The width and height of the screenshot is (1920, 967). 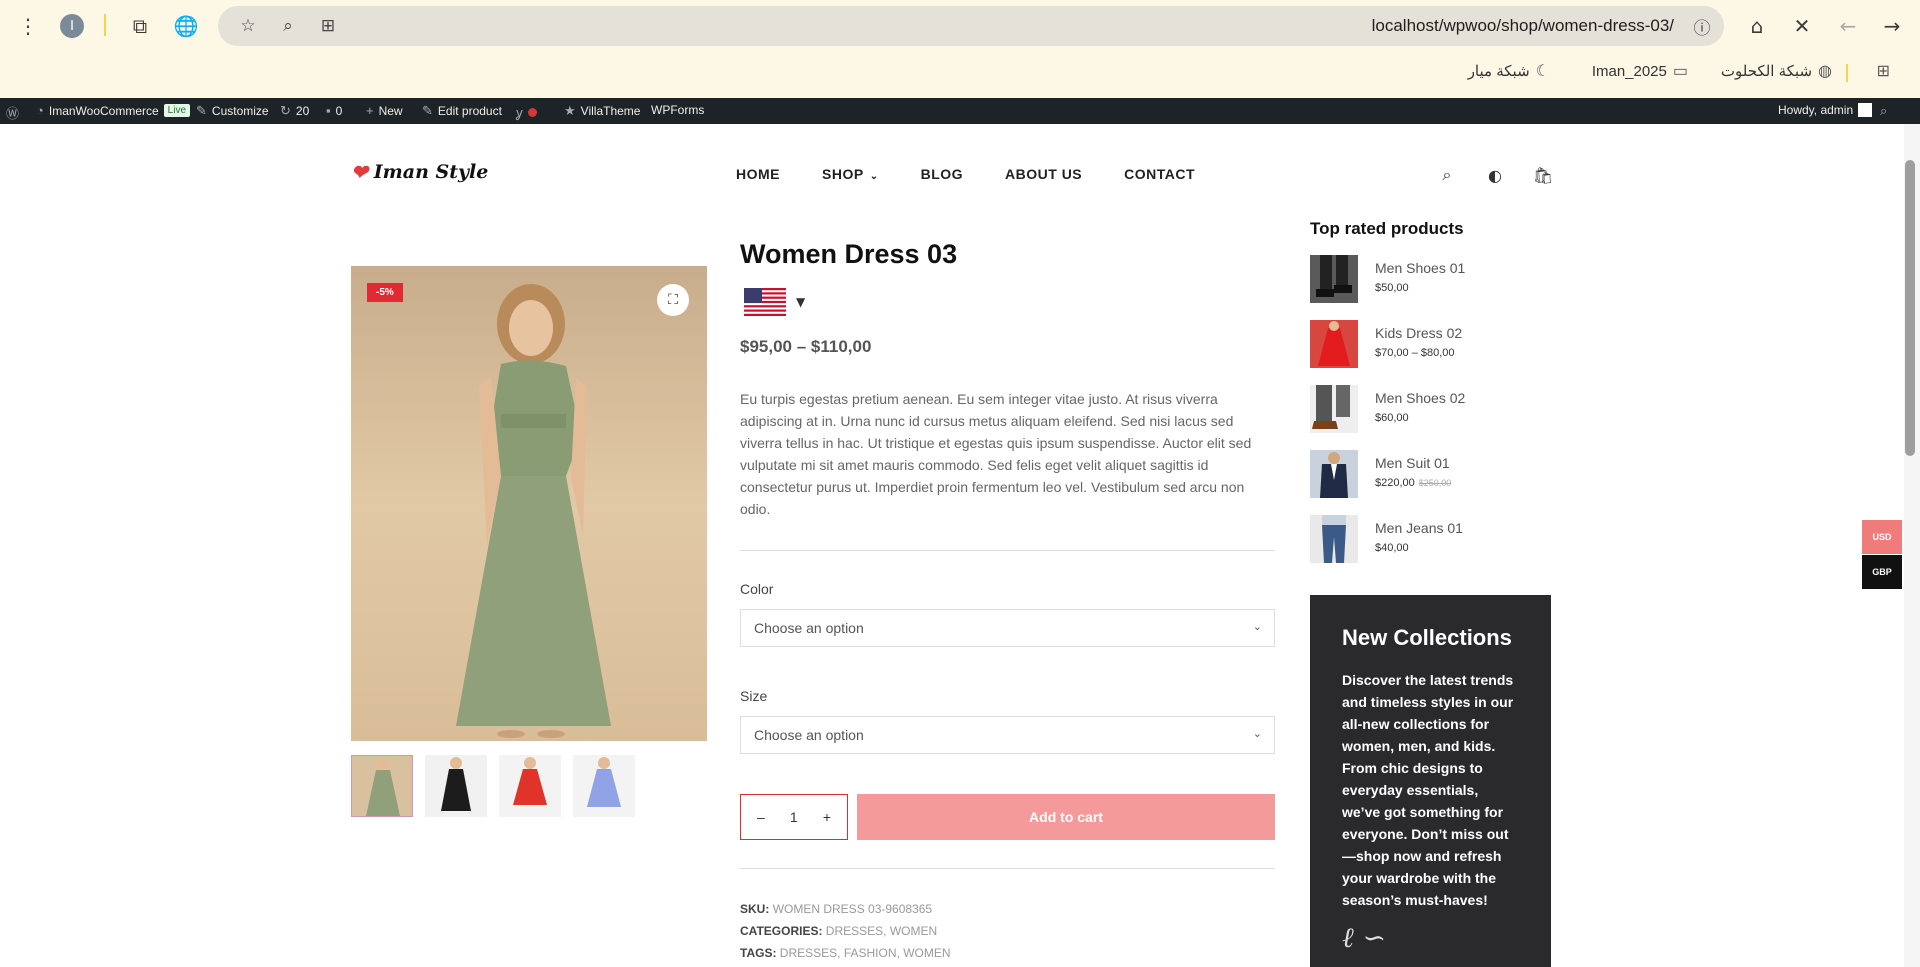 I want to click on wpforms-label: WPForms, so click(x=678, y=110).